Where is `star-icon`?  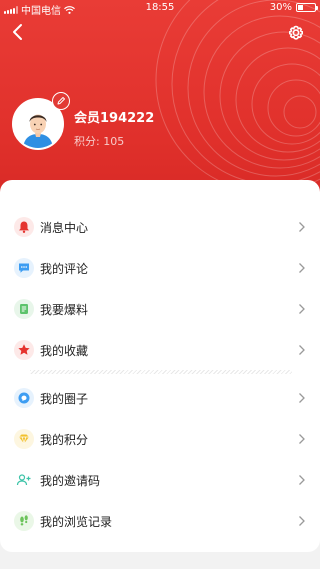
star-icon is located at coordinates (24, 350).